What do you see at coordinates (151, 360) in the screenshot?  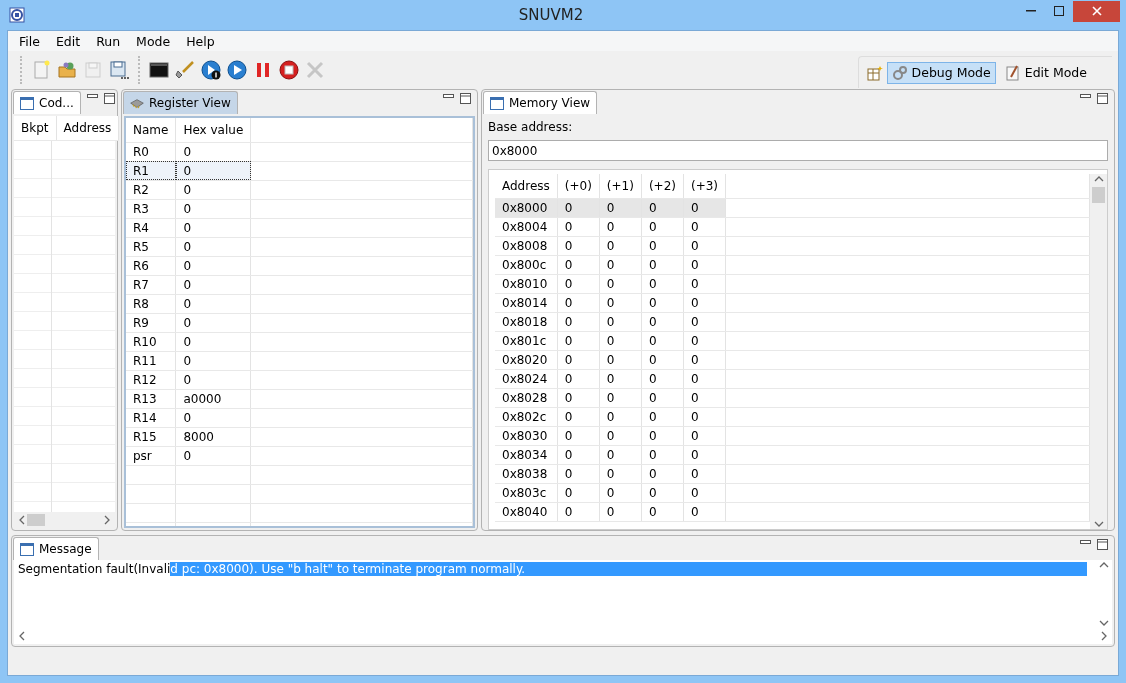 I see `table-cell: R11` at bounding box center [151, 360].